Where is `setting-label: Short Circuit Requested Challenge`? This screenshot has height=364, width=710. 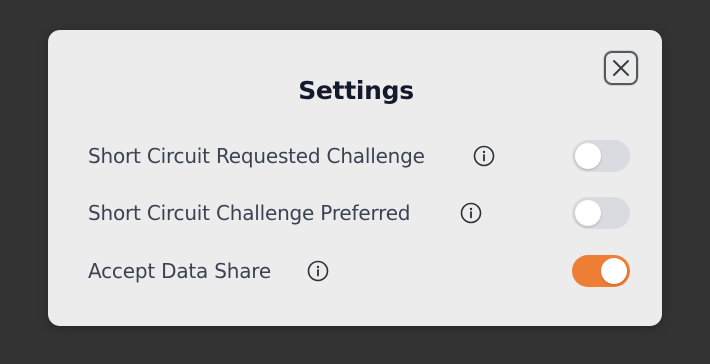
setting-label: Short Circuit Requested Challenge is located at coordinates (256, 156).